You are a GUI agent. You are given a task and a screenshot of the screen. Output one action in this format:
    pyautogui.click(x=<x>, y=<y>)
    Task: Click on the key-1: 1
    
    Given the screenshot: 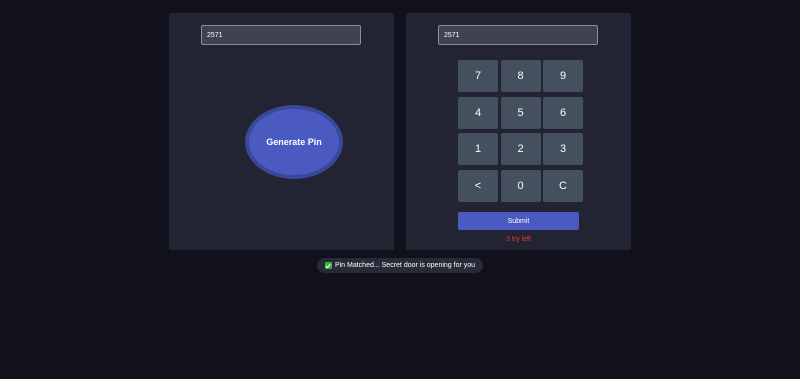 What is the action you would take?
    pyautogui.click(x=478, y=149)
    